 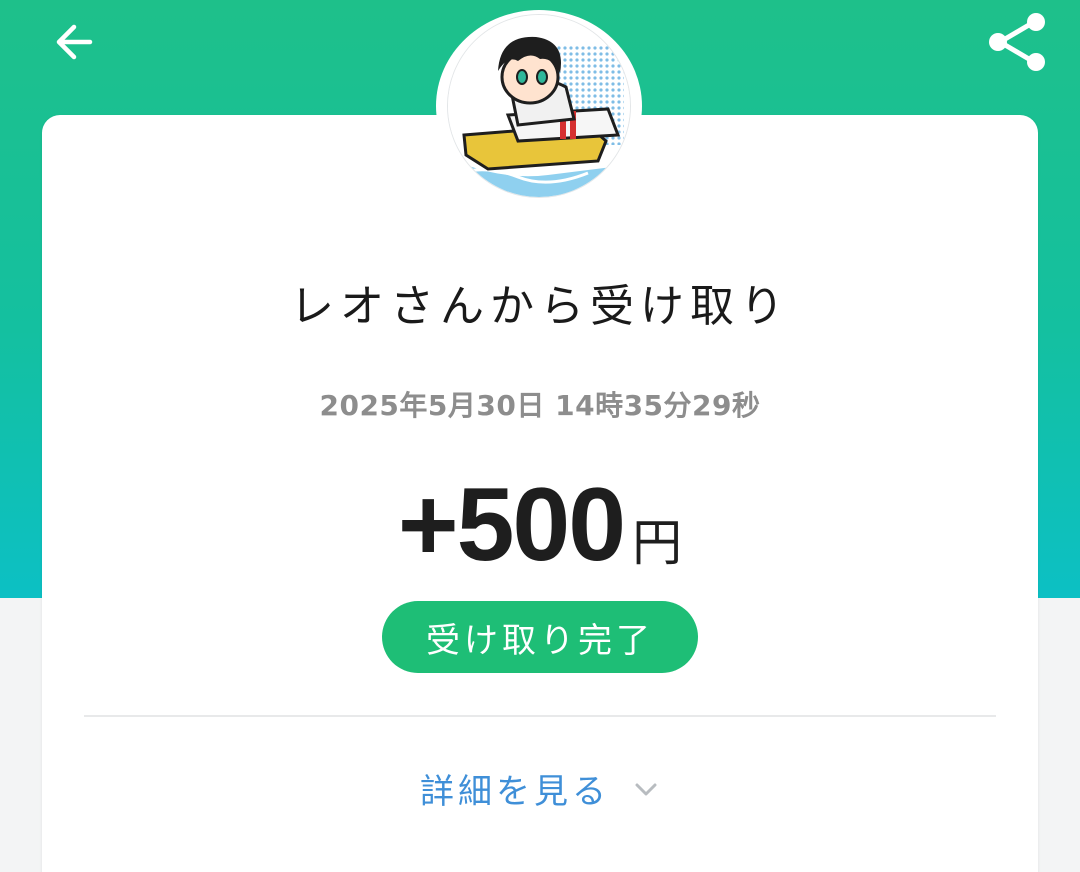 What do you see at coordinates (540, 640) in the screenshot?
I see `status-label: 受け取り完了` at bounding box center [540, 640].